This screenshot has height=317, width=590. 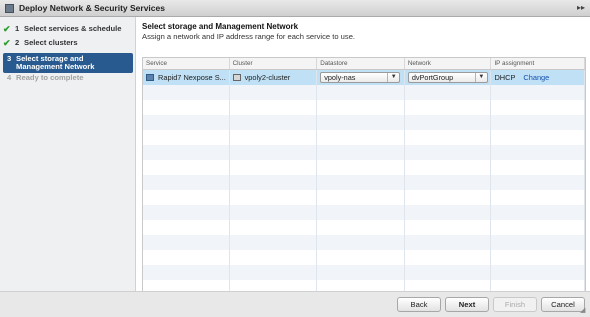 I want to click on datastore-select: vpoly-nas ▼, so click(x=360, y=77).